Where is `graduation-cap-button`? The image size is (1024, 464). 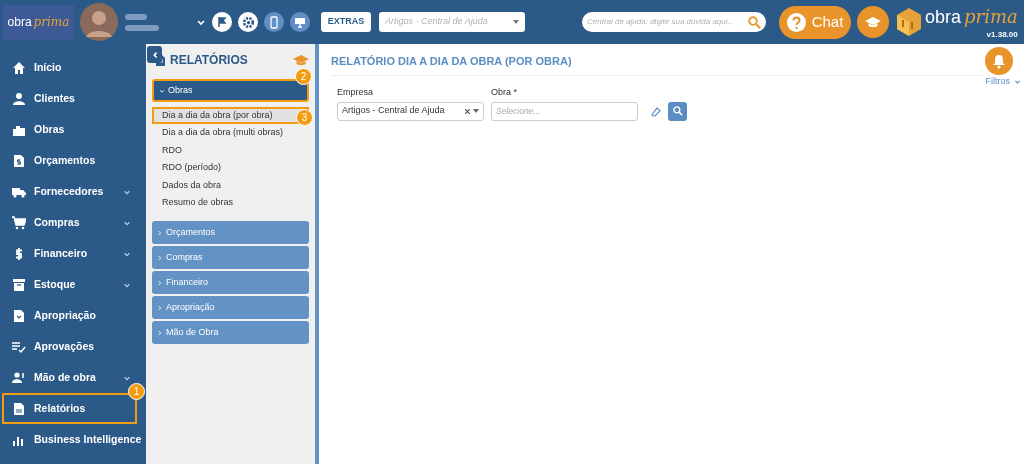
graduation-cap-button is located at coordinates (873, 22).